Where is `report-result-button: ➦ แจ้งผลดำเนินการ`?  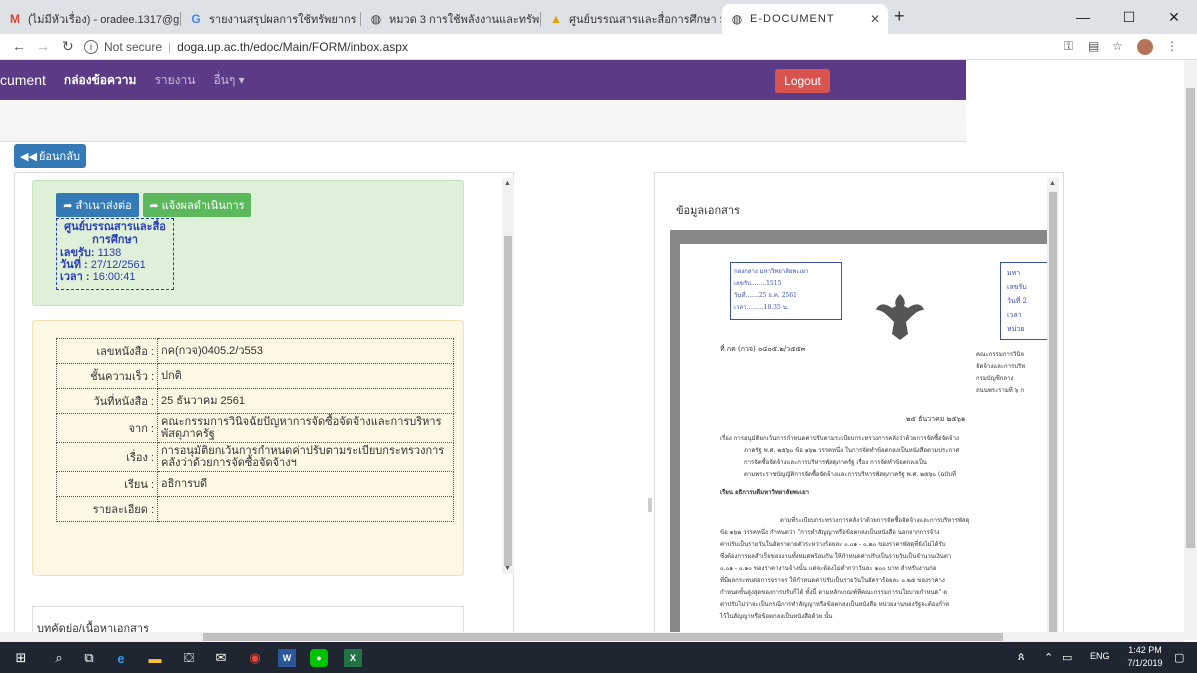 report-result-button: ➦ แจ้งผลดำเนินการ is located at coordinates (197, 205).